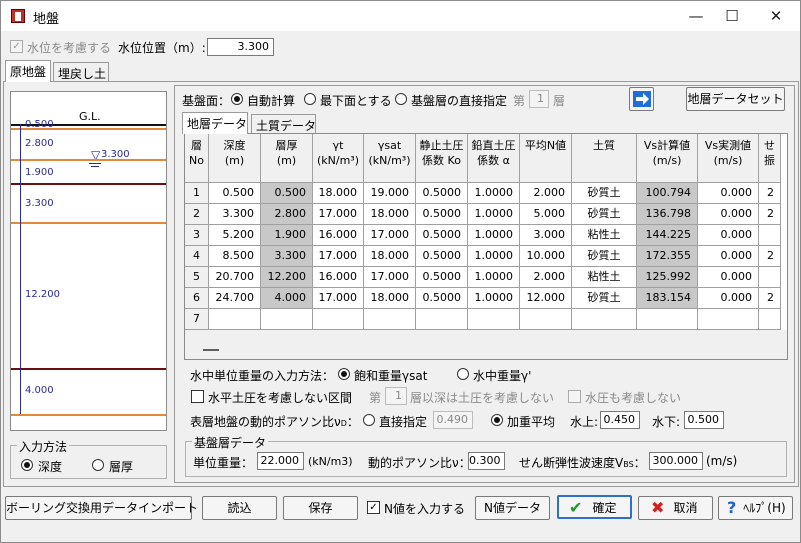 This screenshot has height=543, width=801. I want to click on table-cell: 3.000, so click(546, 235).